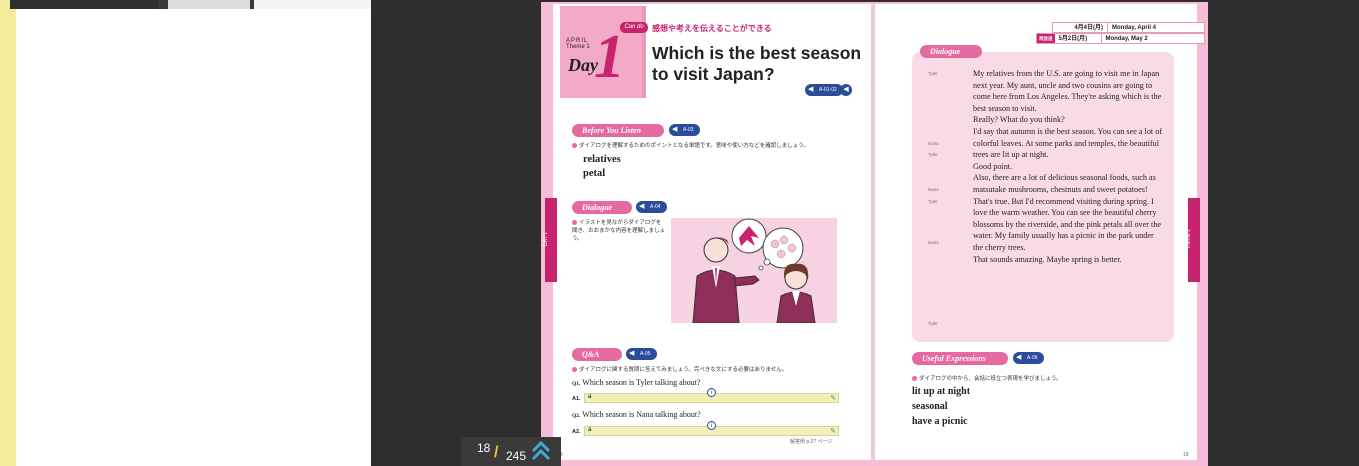 The height and width of the screenshot is (466, 1359). I want to click on month-label: APRIL Theme 1, so click(578, 44).